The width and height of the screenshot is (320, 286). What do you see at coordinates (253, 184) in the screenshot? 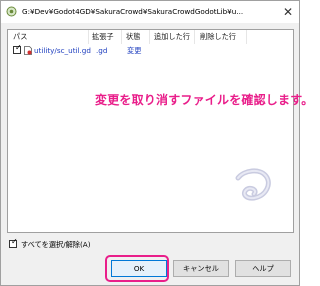
I see `tortoise-swirl-icon` at bounding box center [253, 184].